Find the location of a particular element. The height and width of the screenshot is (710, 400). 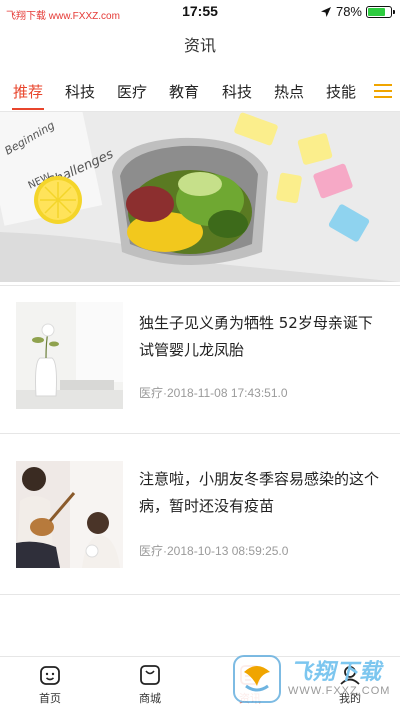

tab-hot: 热点 is located at coordinates (289, 92).